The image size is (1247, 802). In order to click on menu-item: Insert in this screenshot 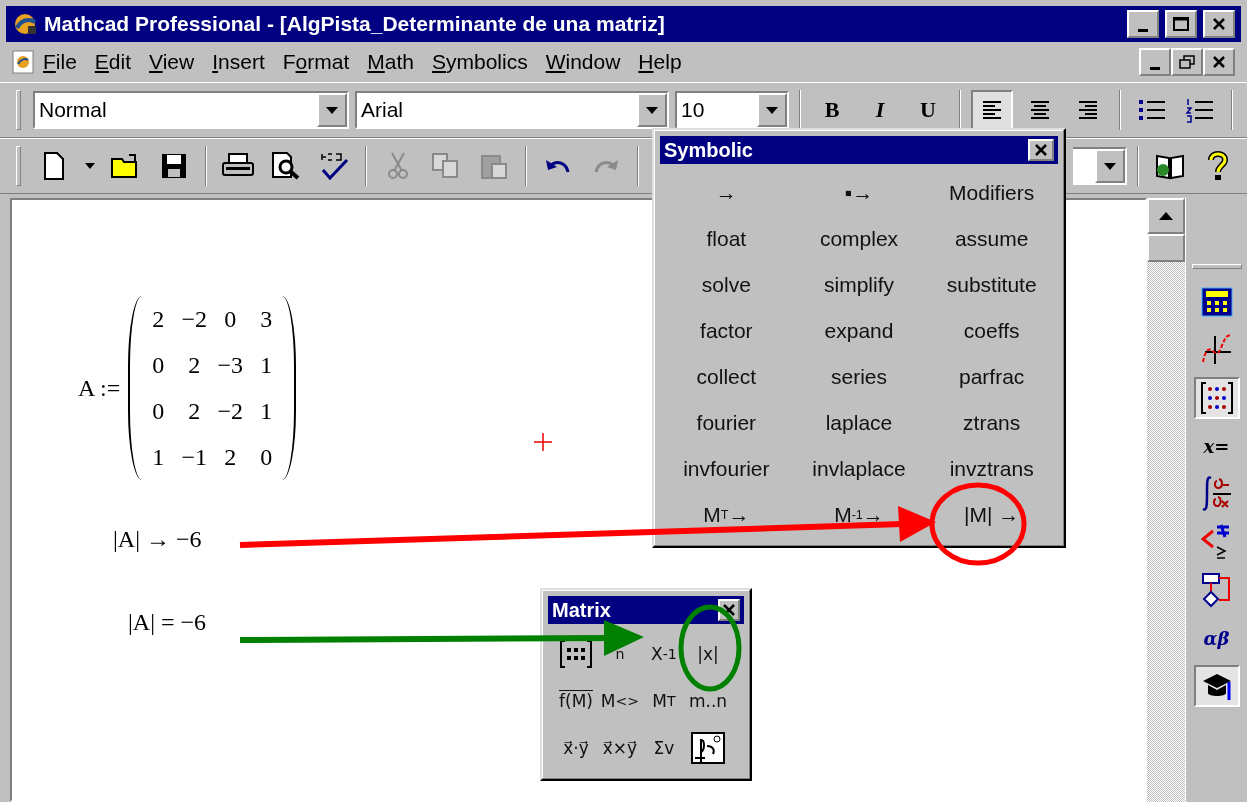, I will do `click(238, 62)`.